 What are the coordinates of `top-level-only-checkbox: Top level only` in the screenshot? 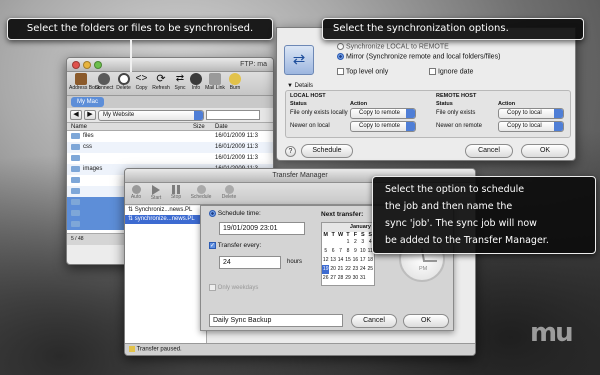 It's located at (362, 71).